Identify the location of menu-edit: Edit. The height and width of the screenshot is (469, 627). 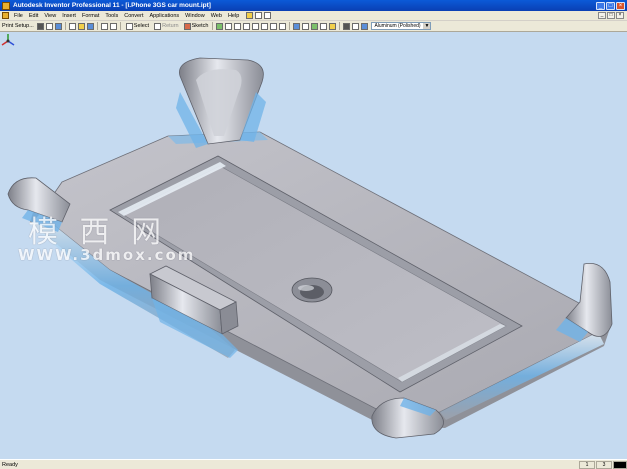
(33, 16).